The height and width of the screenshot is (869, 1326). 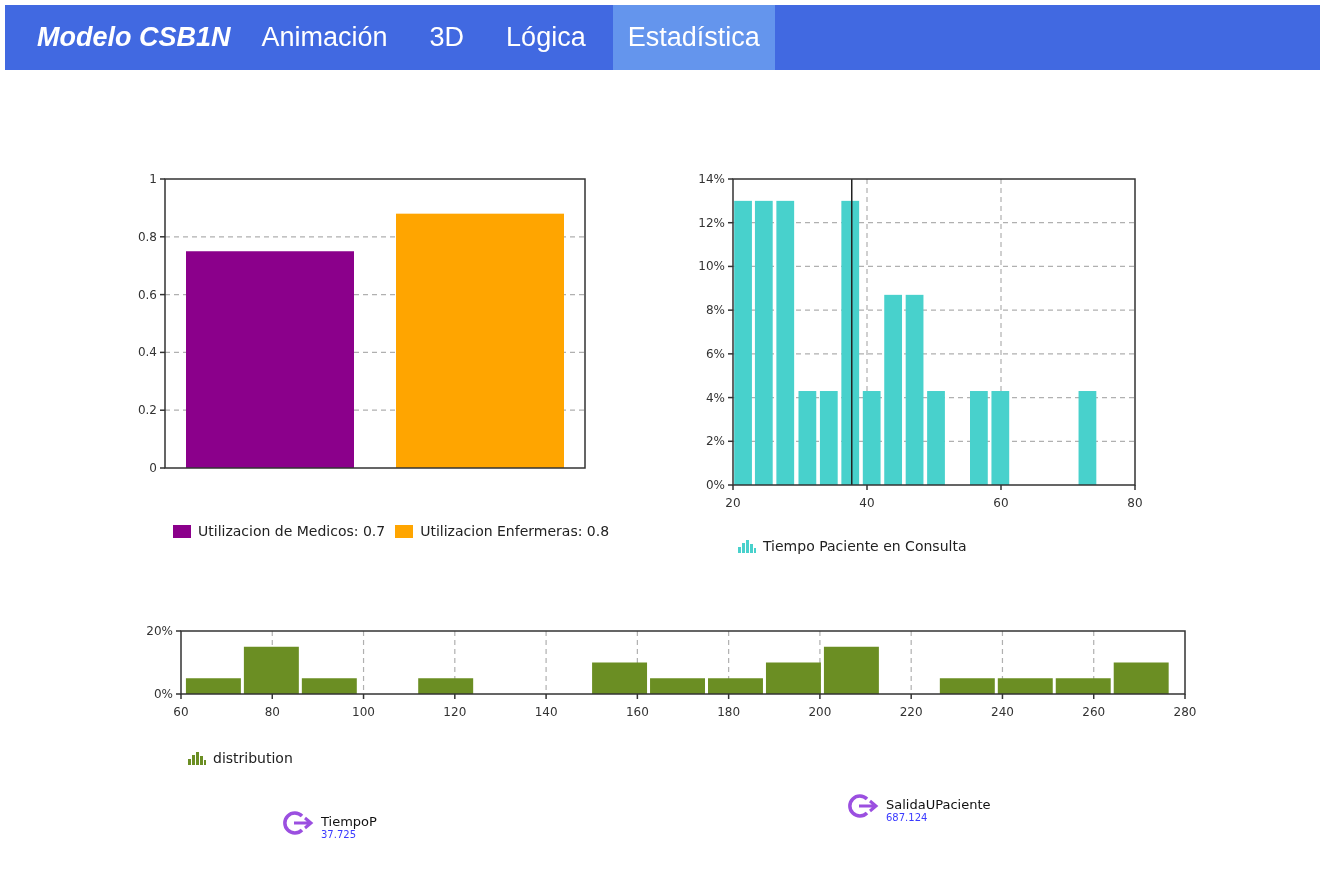 I want to click on statistic-value: 687.124, so click(x=907, y=817).